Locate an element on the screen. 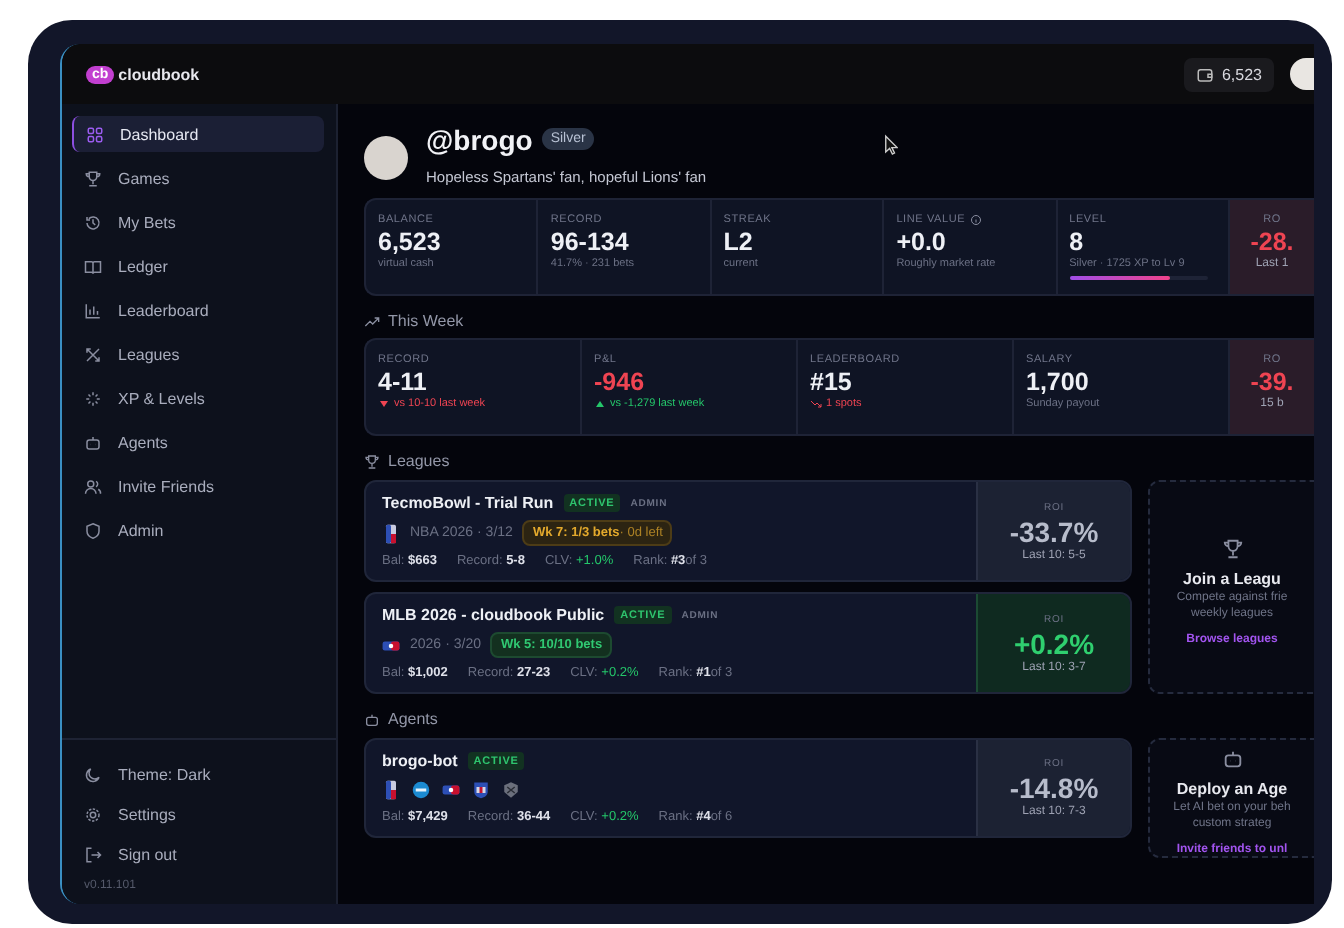 The height and width of the screenshot is (928, 1344). stat-value: 8 is located at coordinates (1077, 242).